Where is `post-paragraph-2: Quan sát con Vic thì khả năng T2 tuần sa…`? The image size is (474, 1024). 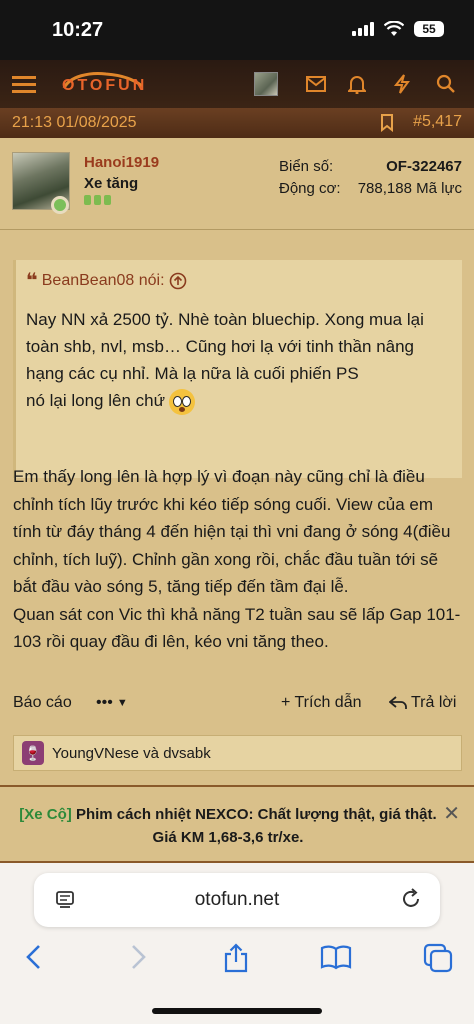 post-paragraph-2: Quan sát con Vic thì khả năng T2 tuần sa… is located at coordinates (237, 628).